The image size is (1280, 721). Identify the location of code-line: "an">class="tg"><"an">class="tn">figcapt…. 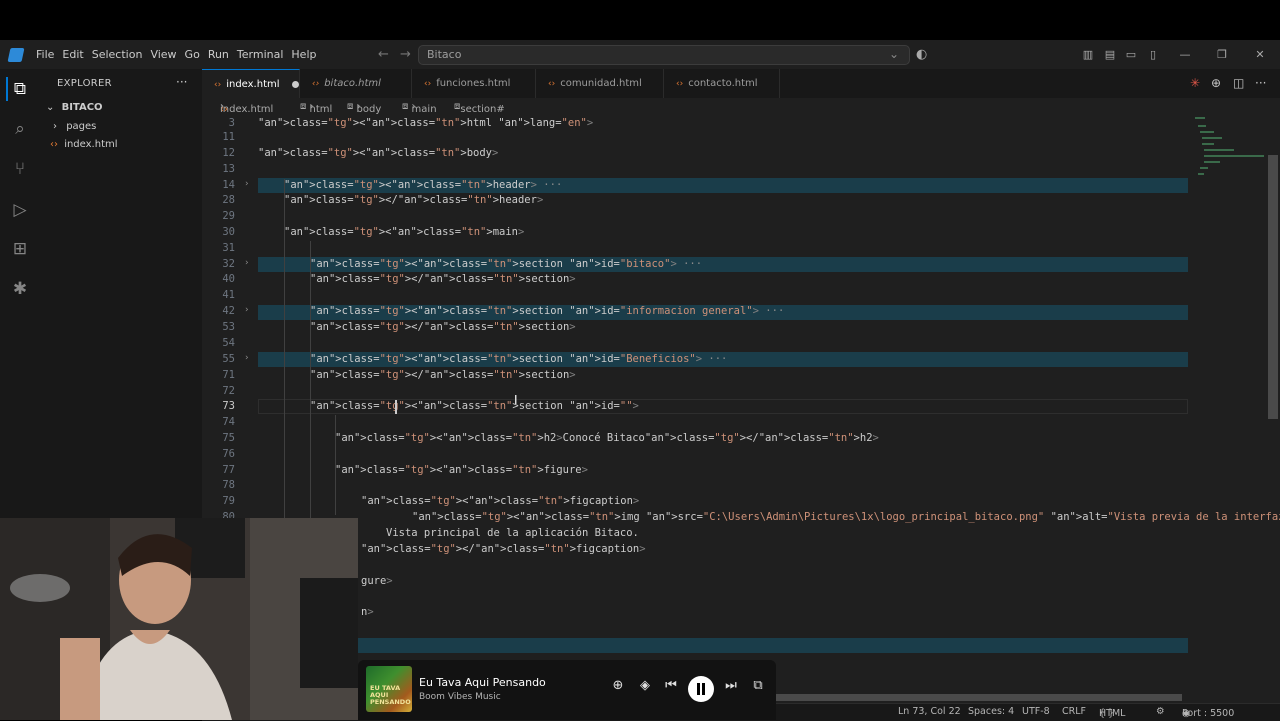
(500, 501).